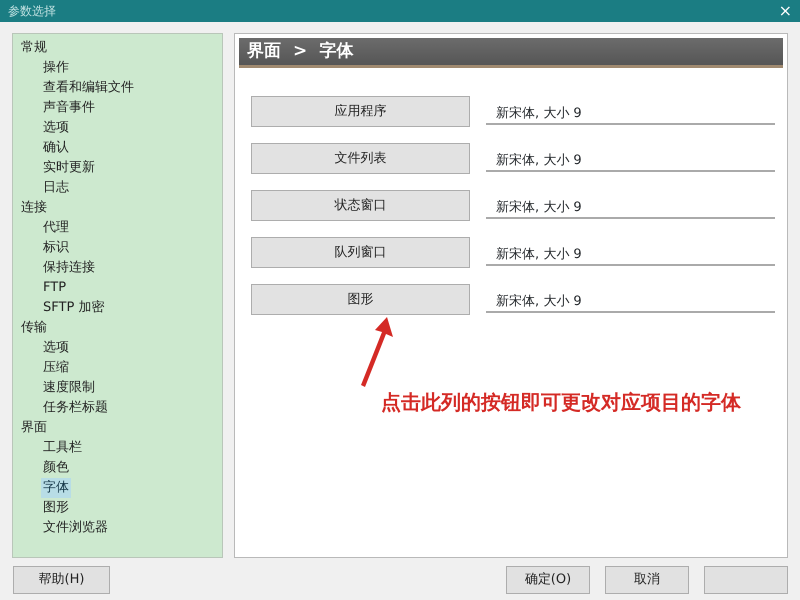 Image resolution: width=800 pixels, height=600 pixels. I want to click on font-button: 图形, so click(360, 299).